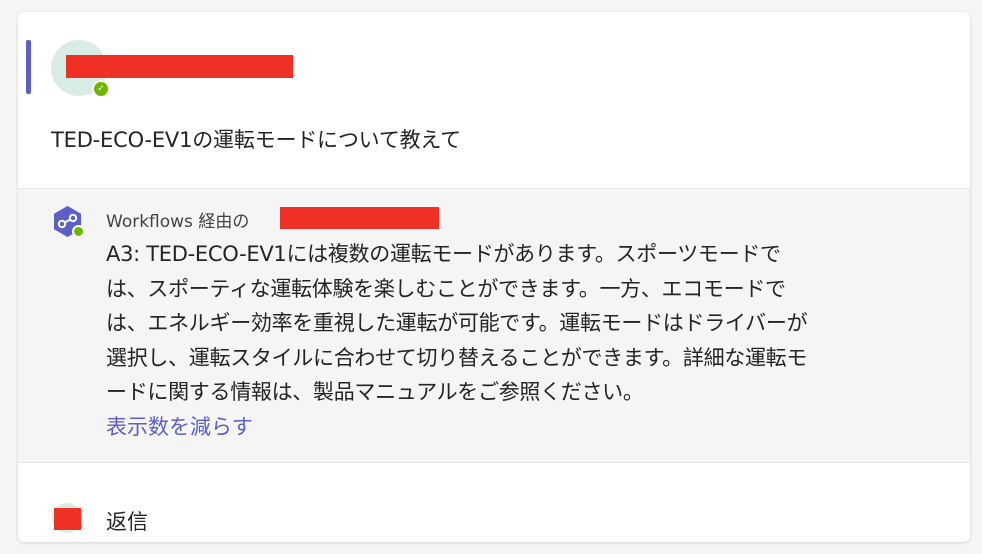 The height and width of the screenshot is (554, 982). I want to click on post-message-text: TED-ECO-EV1の運転モードについて教えて, so click(256, 140).